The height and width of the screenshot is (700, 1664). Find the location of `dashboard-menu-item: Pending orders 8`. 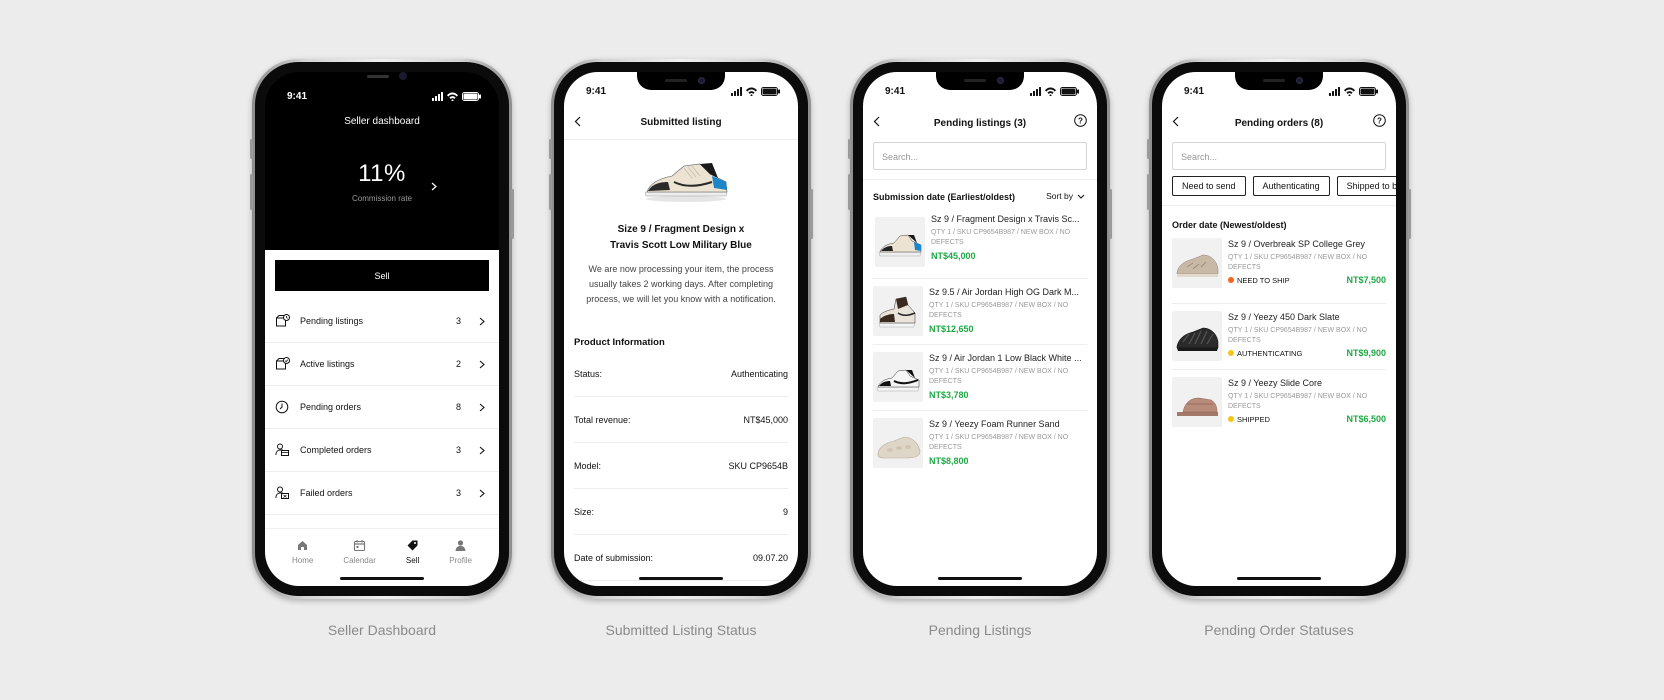

dashboard-menu-item: Pending orders 8 is located at coordinates (382, 407).